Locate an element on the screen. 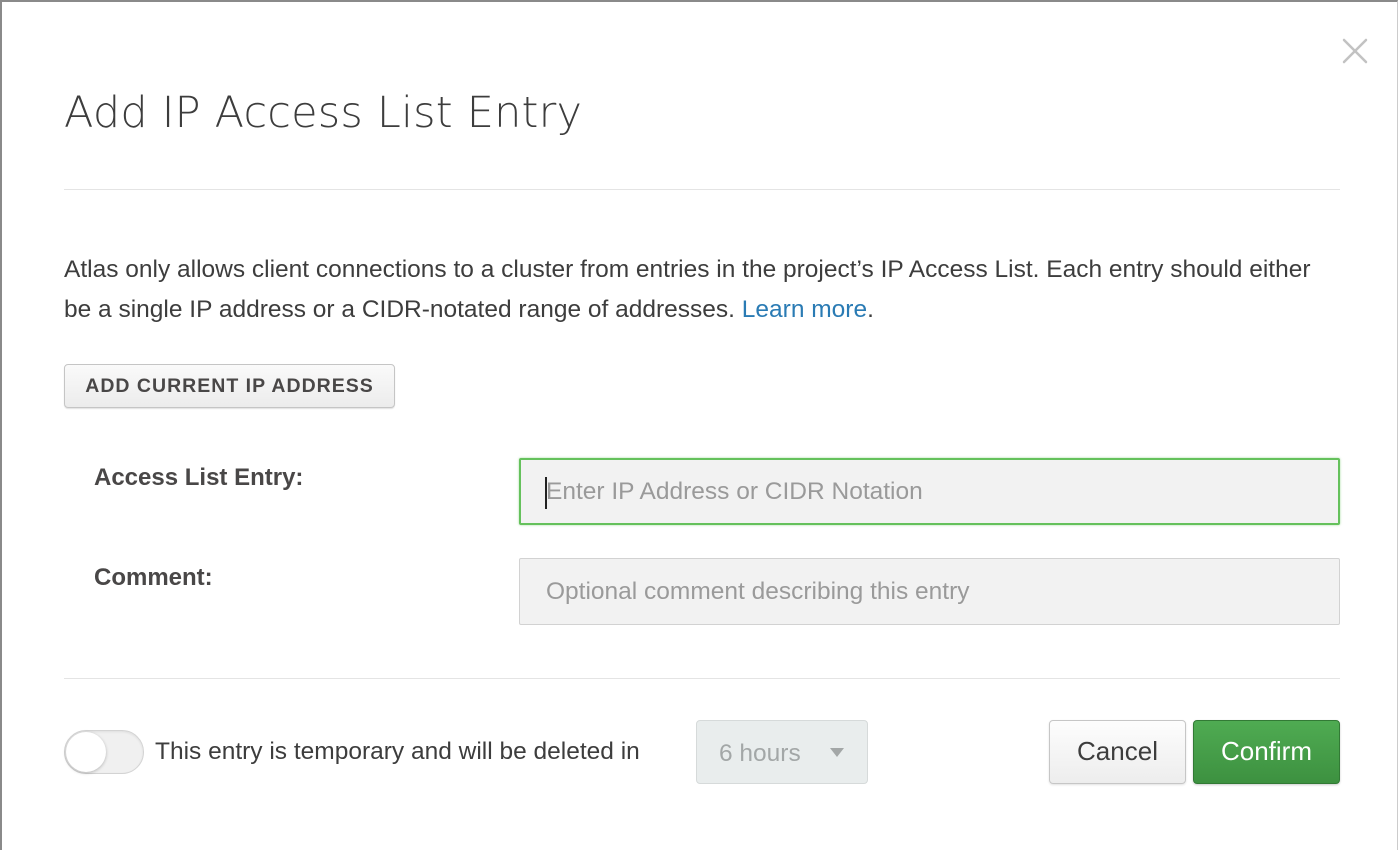 This screenshot has height=850, width=1398. modal-title: Add IP Access List Entry is located at coordinates (323, 113).